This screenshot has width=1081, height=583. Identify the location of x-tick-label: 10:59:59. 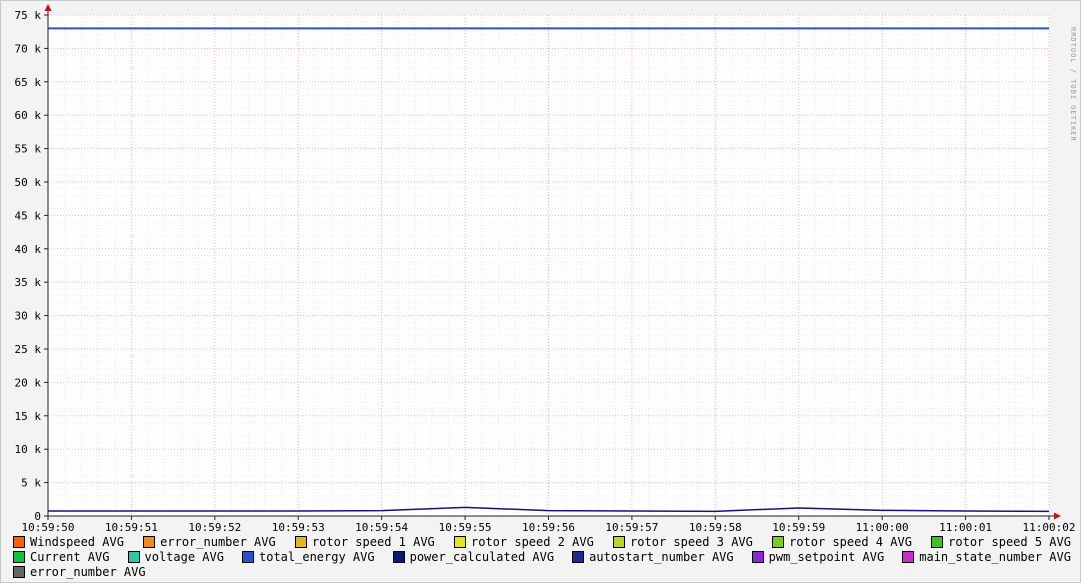
(798, 527).